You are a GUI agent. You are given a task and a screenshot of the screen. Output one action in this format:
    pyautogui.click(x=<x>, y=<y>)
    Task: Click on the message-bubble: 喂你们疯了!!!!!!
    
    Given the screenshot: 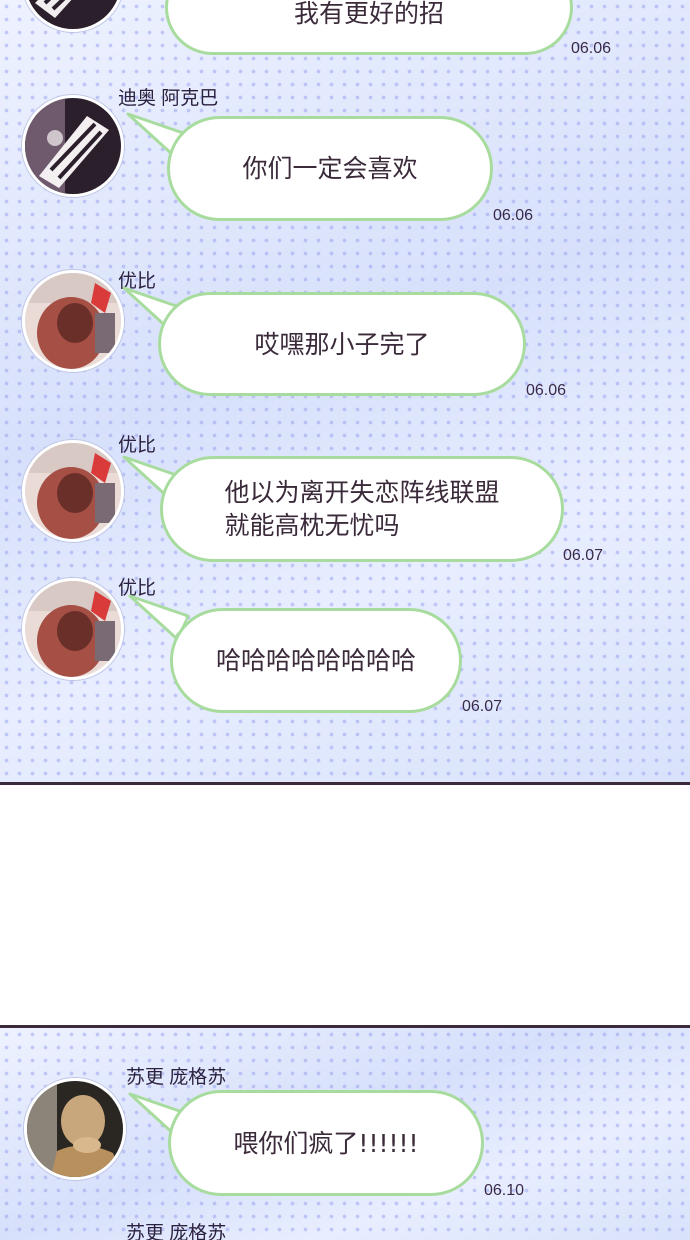 What is the action you would take?
    pyautogui.click(x=326, y=1143)
    